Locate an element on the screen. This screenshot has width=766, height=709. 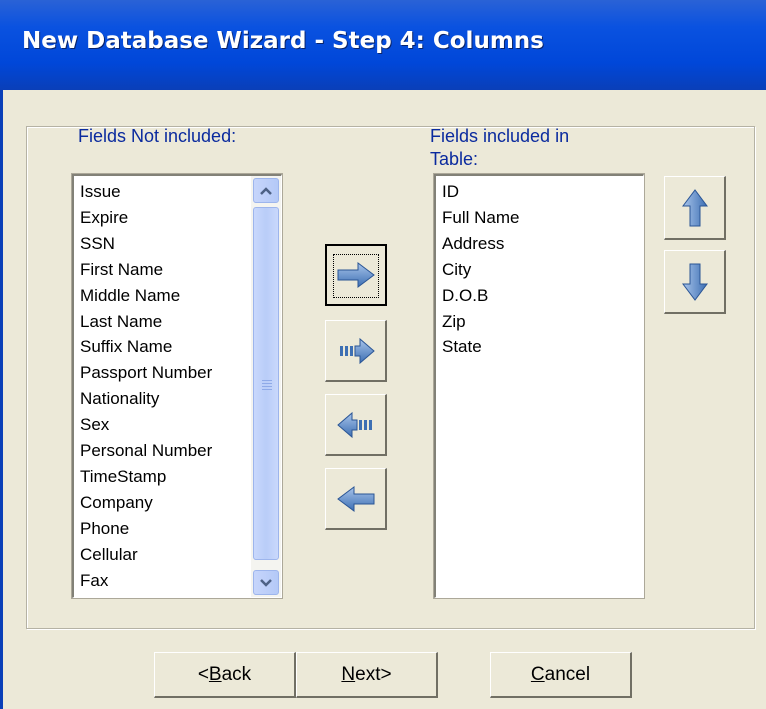
move-down-button is located at coordinates (695, 282).